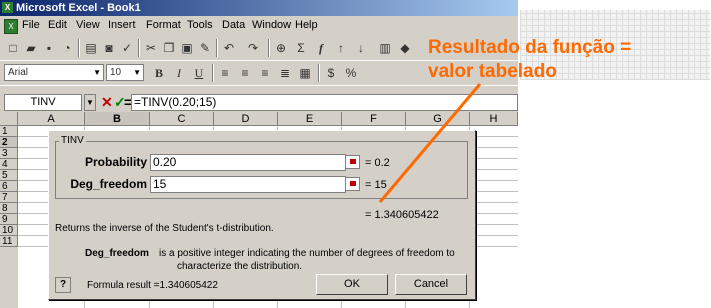 The image size is (711, 308). What do you see at coordinates (57, 25) in the screenshot?
I see `menu-edit: Edit` at bounding box center [57, 25].